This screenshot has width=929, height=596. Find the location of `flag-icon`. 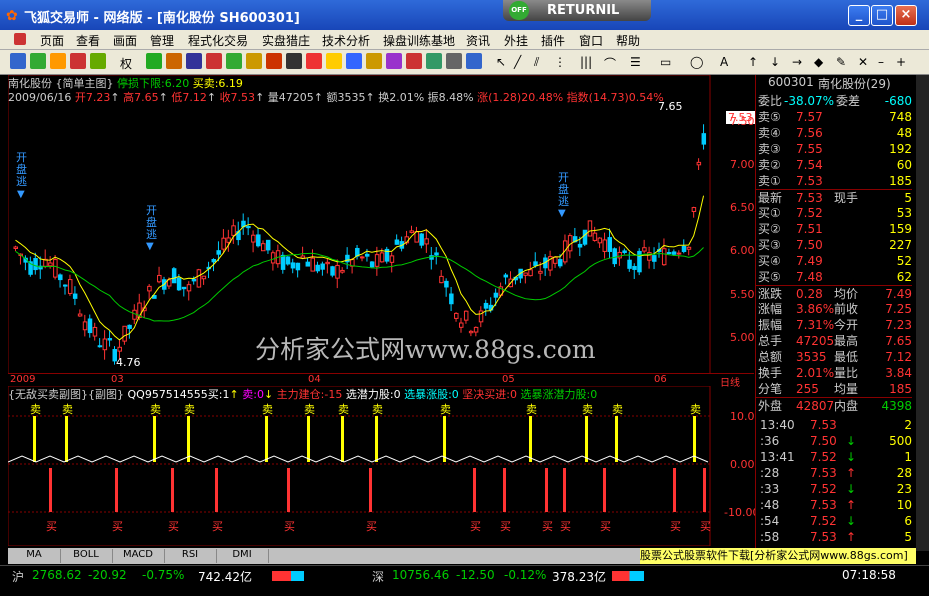

flag-icon is located at coordinates (214, 61).